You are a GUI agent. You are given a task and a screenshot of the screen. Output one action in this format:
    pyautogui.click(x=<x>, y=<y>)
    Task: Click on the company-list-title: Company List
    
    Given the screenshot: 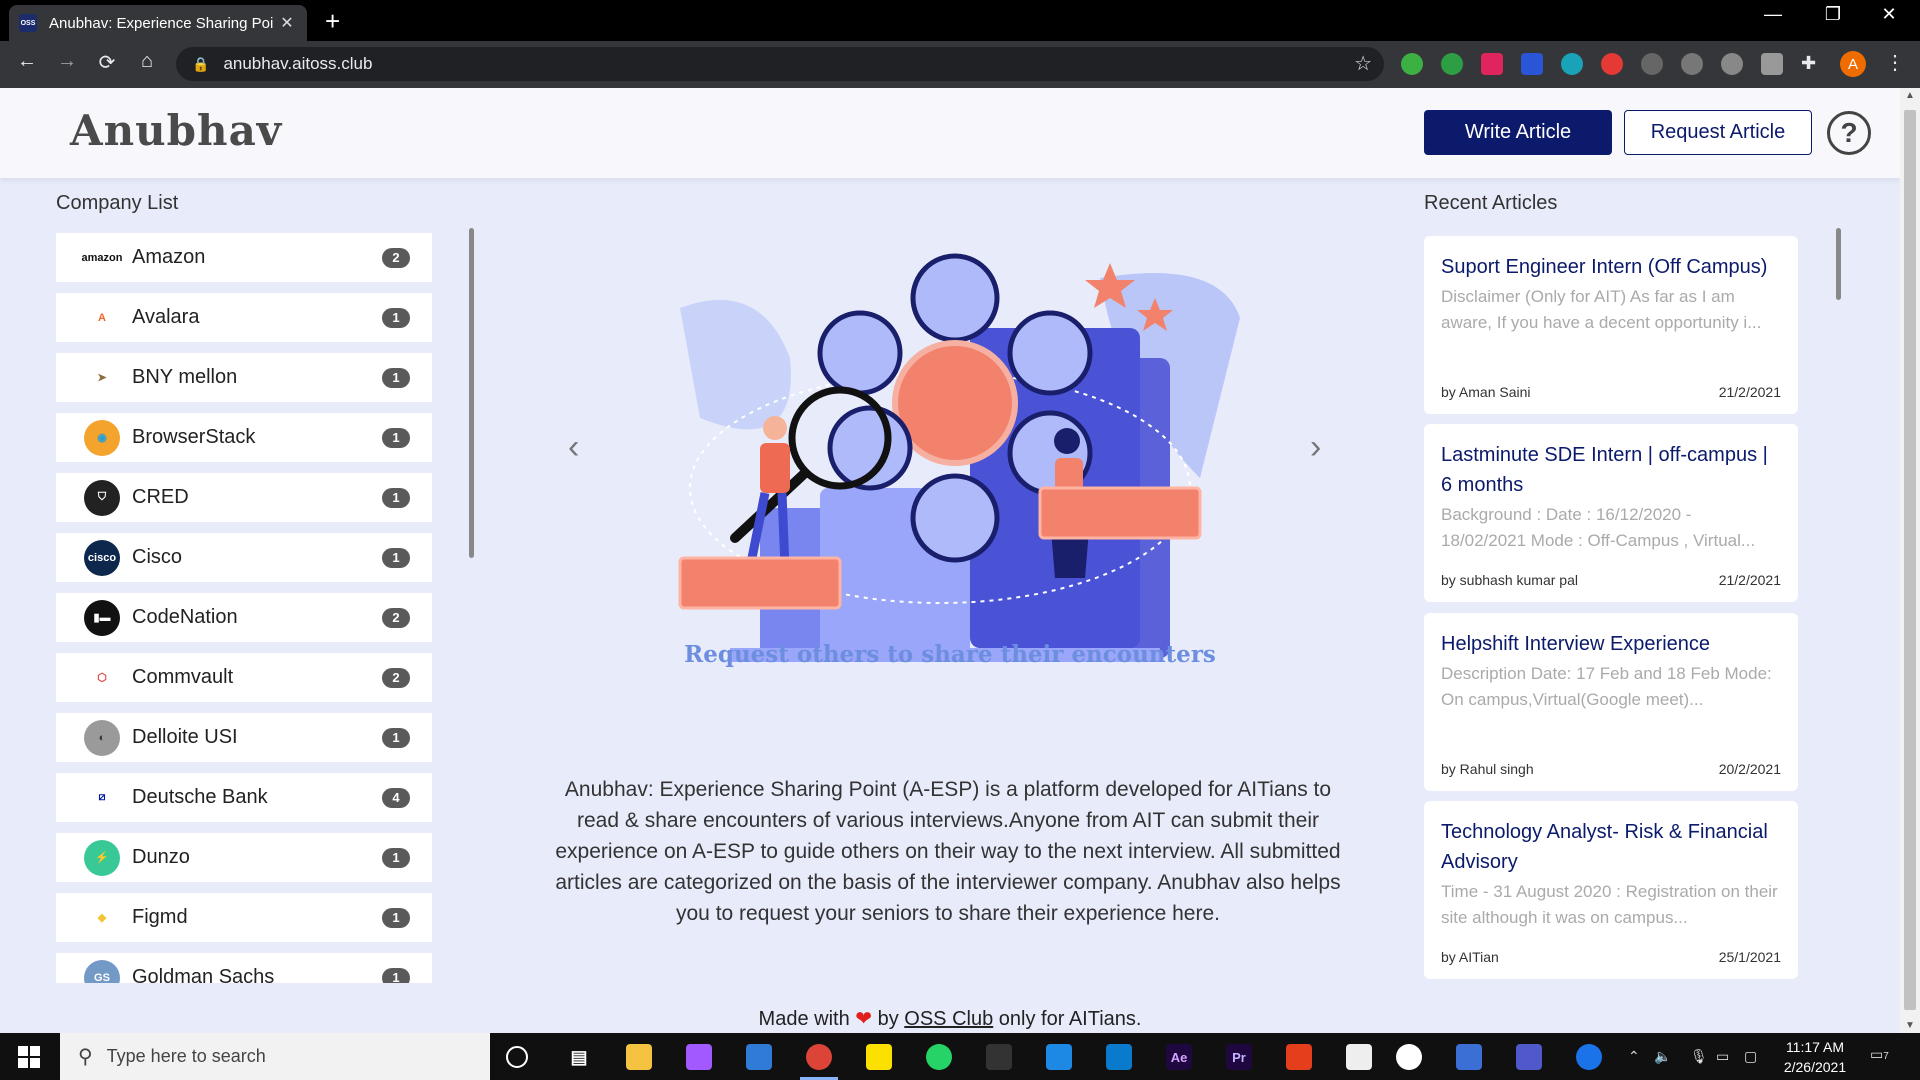 What is the action you would take?
    pyautogui.click(x=117, y=203)
    